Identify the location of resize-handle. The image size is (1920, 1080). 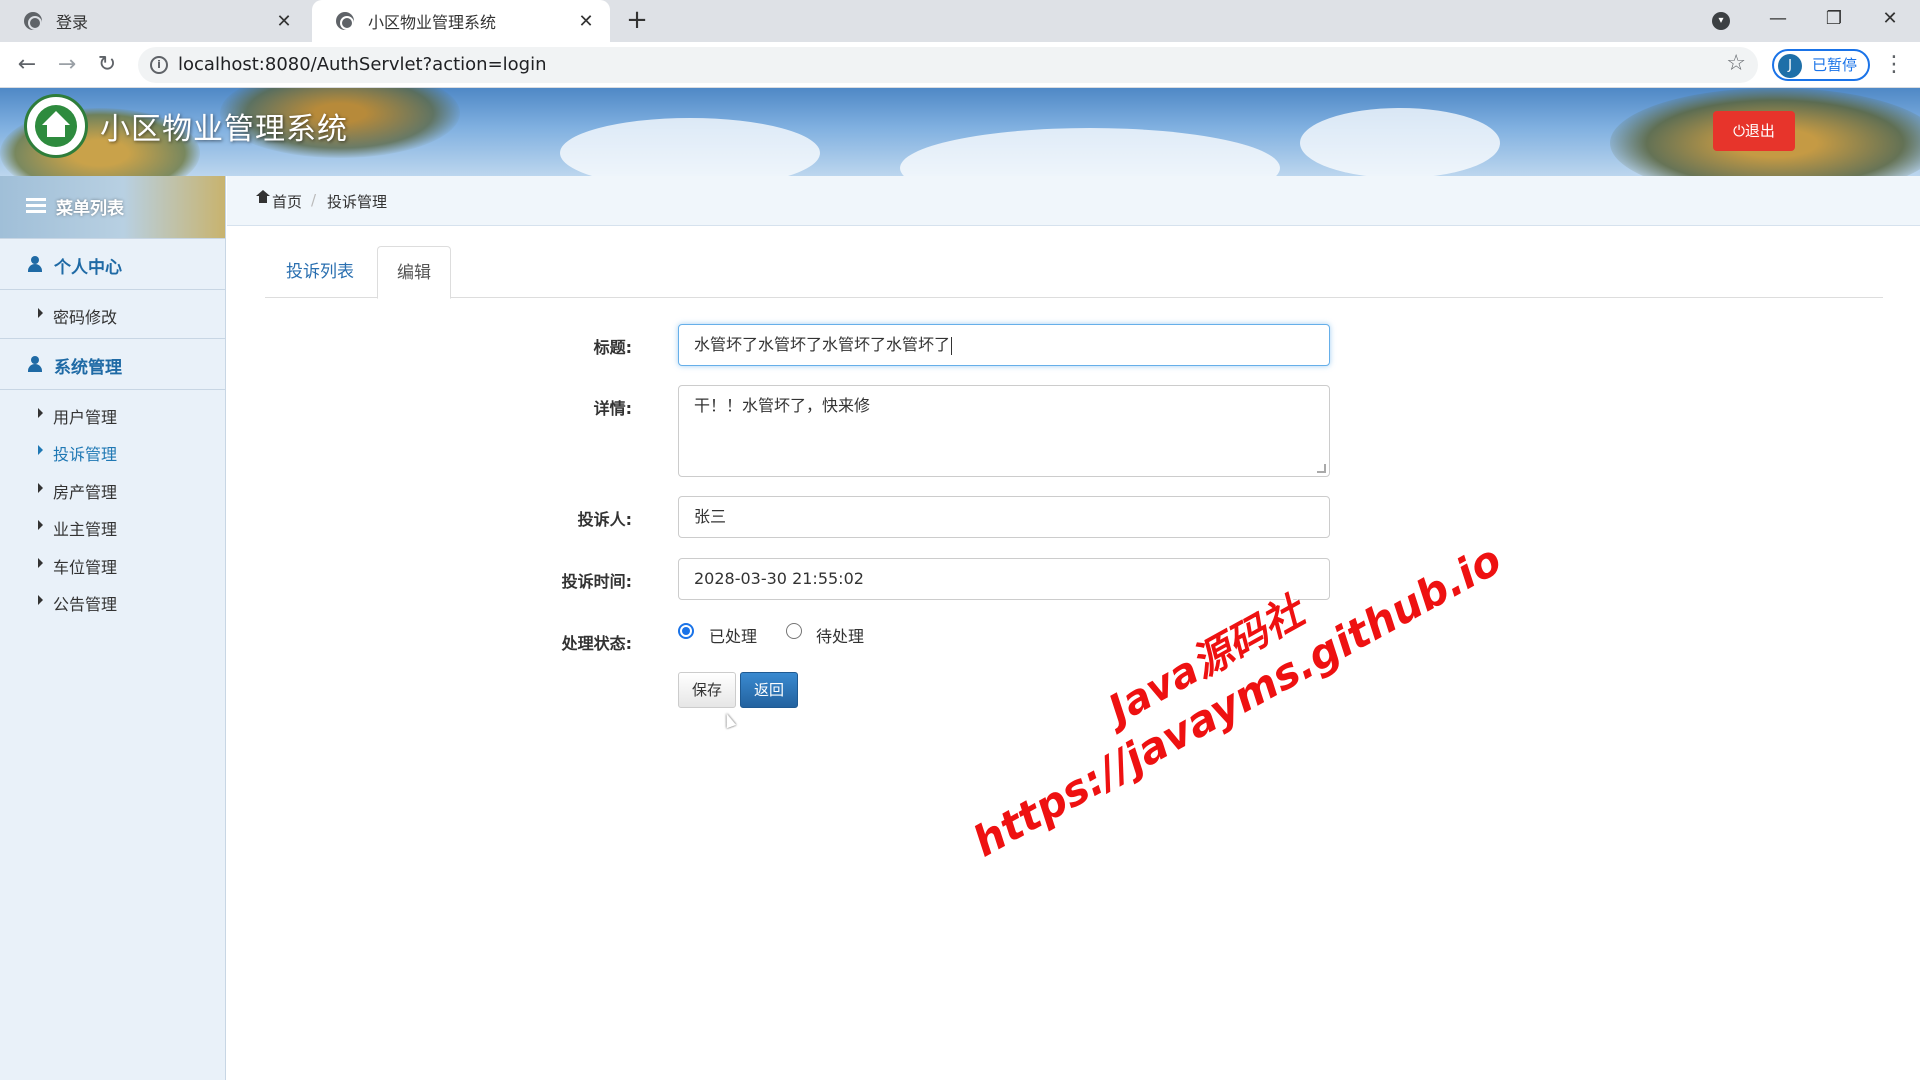
(1321, 468).